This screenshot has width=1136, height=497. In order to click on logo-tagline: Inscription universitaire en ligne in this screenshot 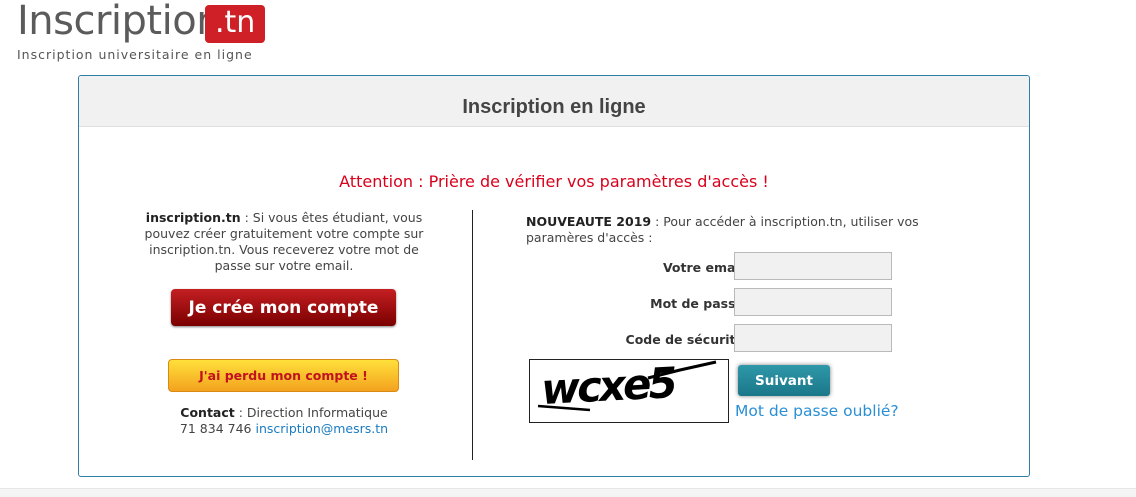, I will do `click(135, 54)`.